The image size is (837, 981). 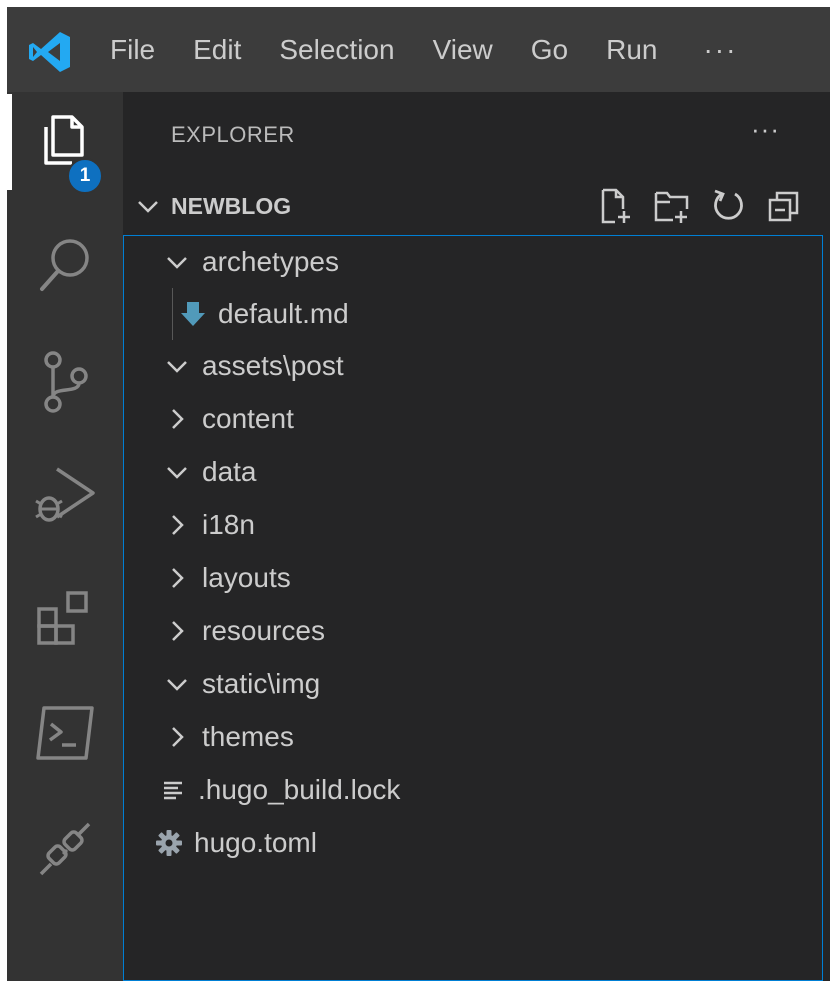 I want to click on tree-file-default-md: default.md, so click(x=473, y=314).